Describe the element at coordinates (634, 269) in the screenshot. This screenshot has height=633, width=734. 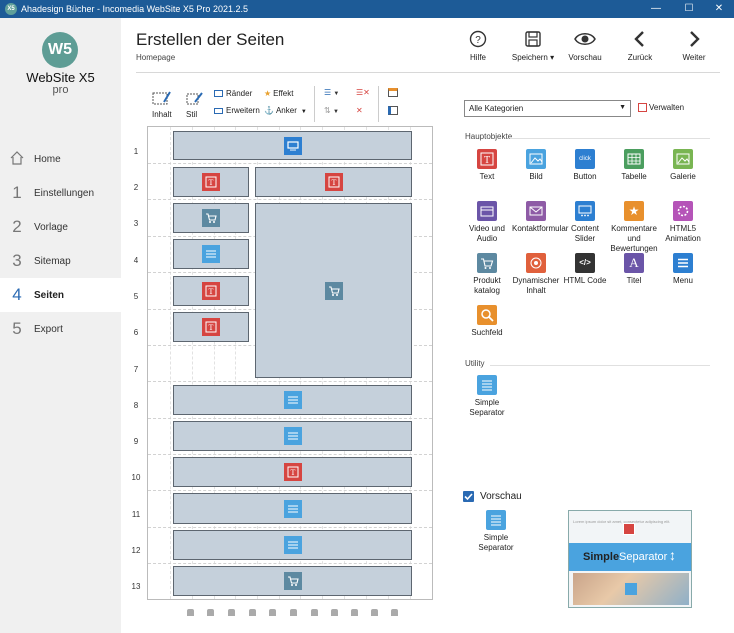
I see `object-title: A Titel` at that location.